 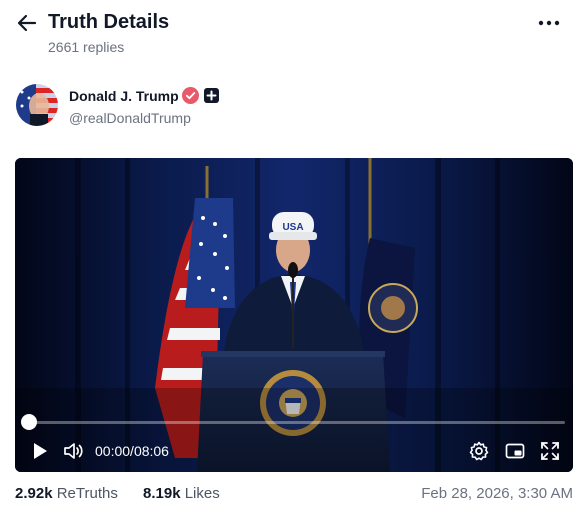 I want to click on retruths-count: 2.92k, so click(x=34, y=493).